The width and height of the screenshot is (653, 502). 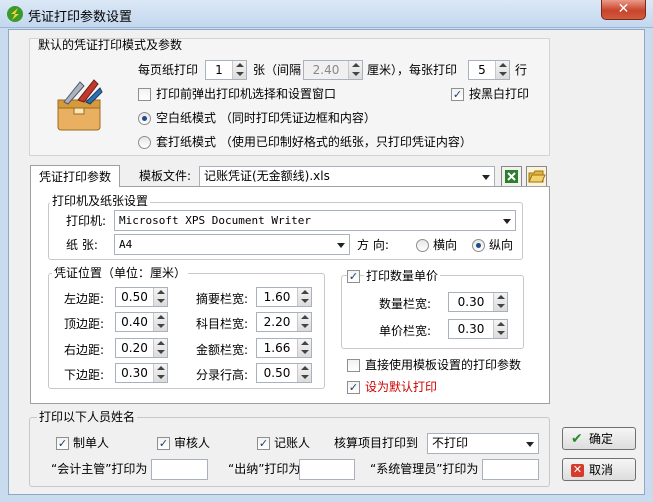 What do you see at coordinates (478, 245) in the screenshot?
I see `portrait-radio` at bounding box center [478, 245].